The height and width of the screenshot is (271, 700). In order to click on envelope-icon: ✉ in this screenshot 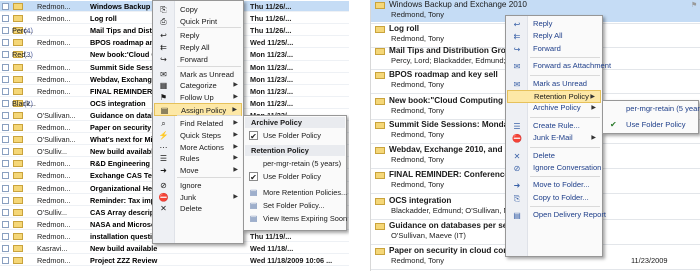, I will do `click(517, 84)`.